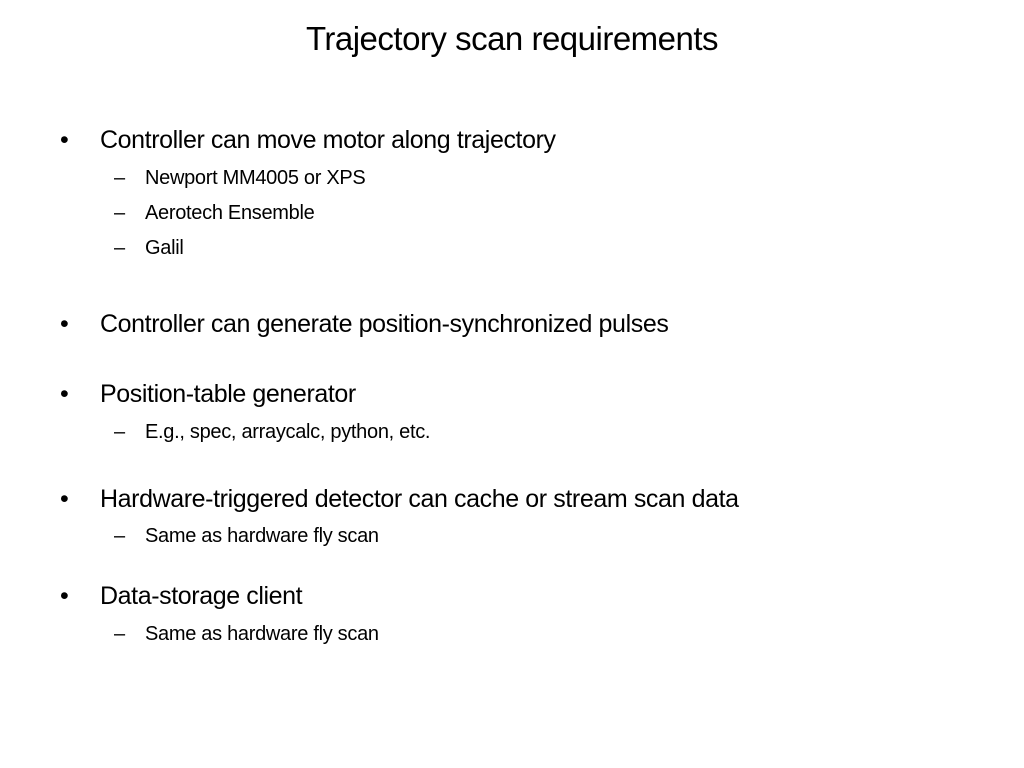 This screenshot has height=768, width=1024. Describe the element at coordinates (230, 213) in the screenshot. I see `sub-bullet-text: Aerotech Ensemble` at that location.